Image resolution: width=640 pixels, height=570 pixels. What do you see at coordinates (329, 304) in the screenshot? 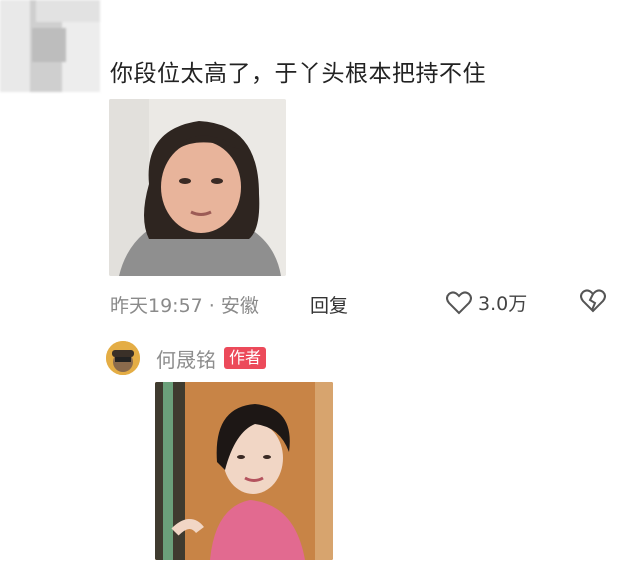
I see `reply-button: 回复` at bounding box center [329, 304].